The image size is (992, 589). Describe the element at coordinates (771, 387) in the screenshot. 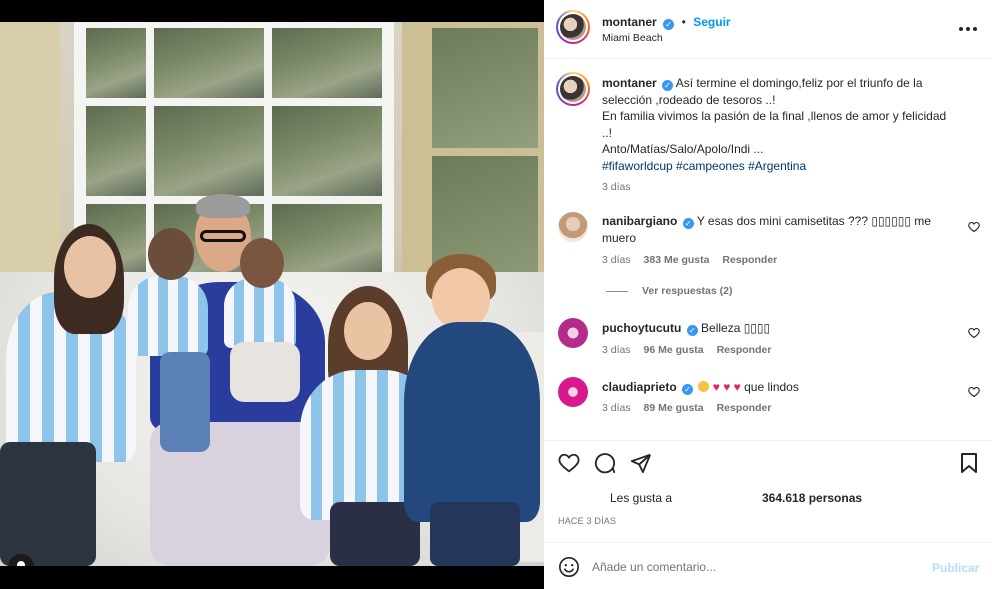

I see `comment-text: que lindos` at that location.